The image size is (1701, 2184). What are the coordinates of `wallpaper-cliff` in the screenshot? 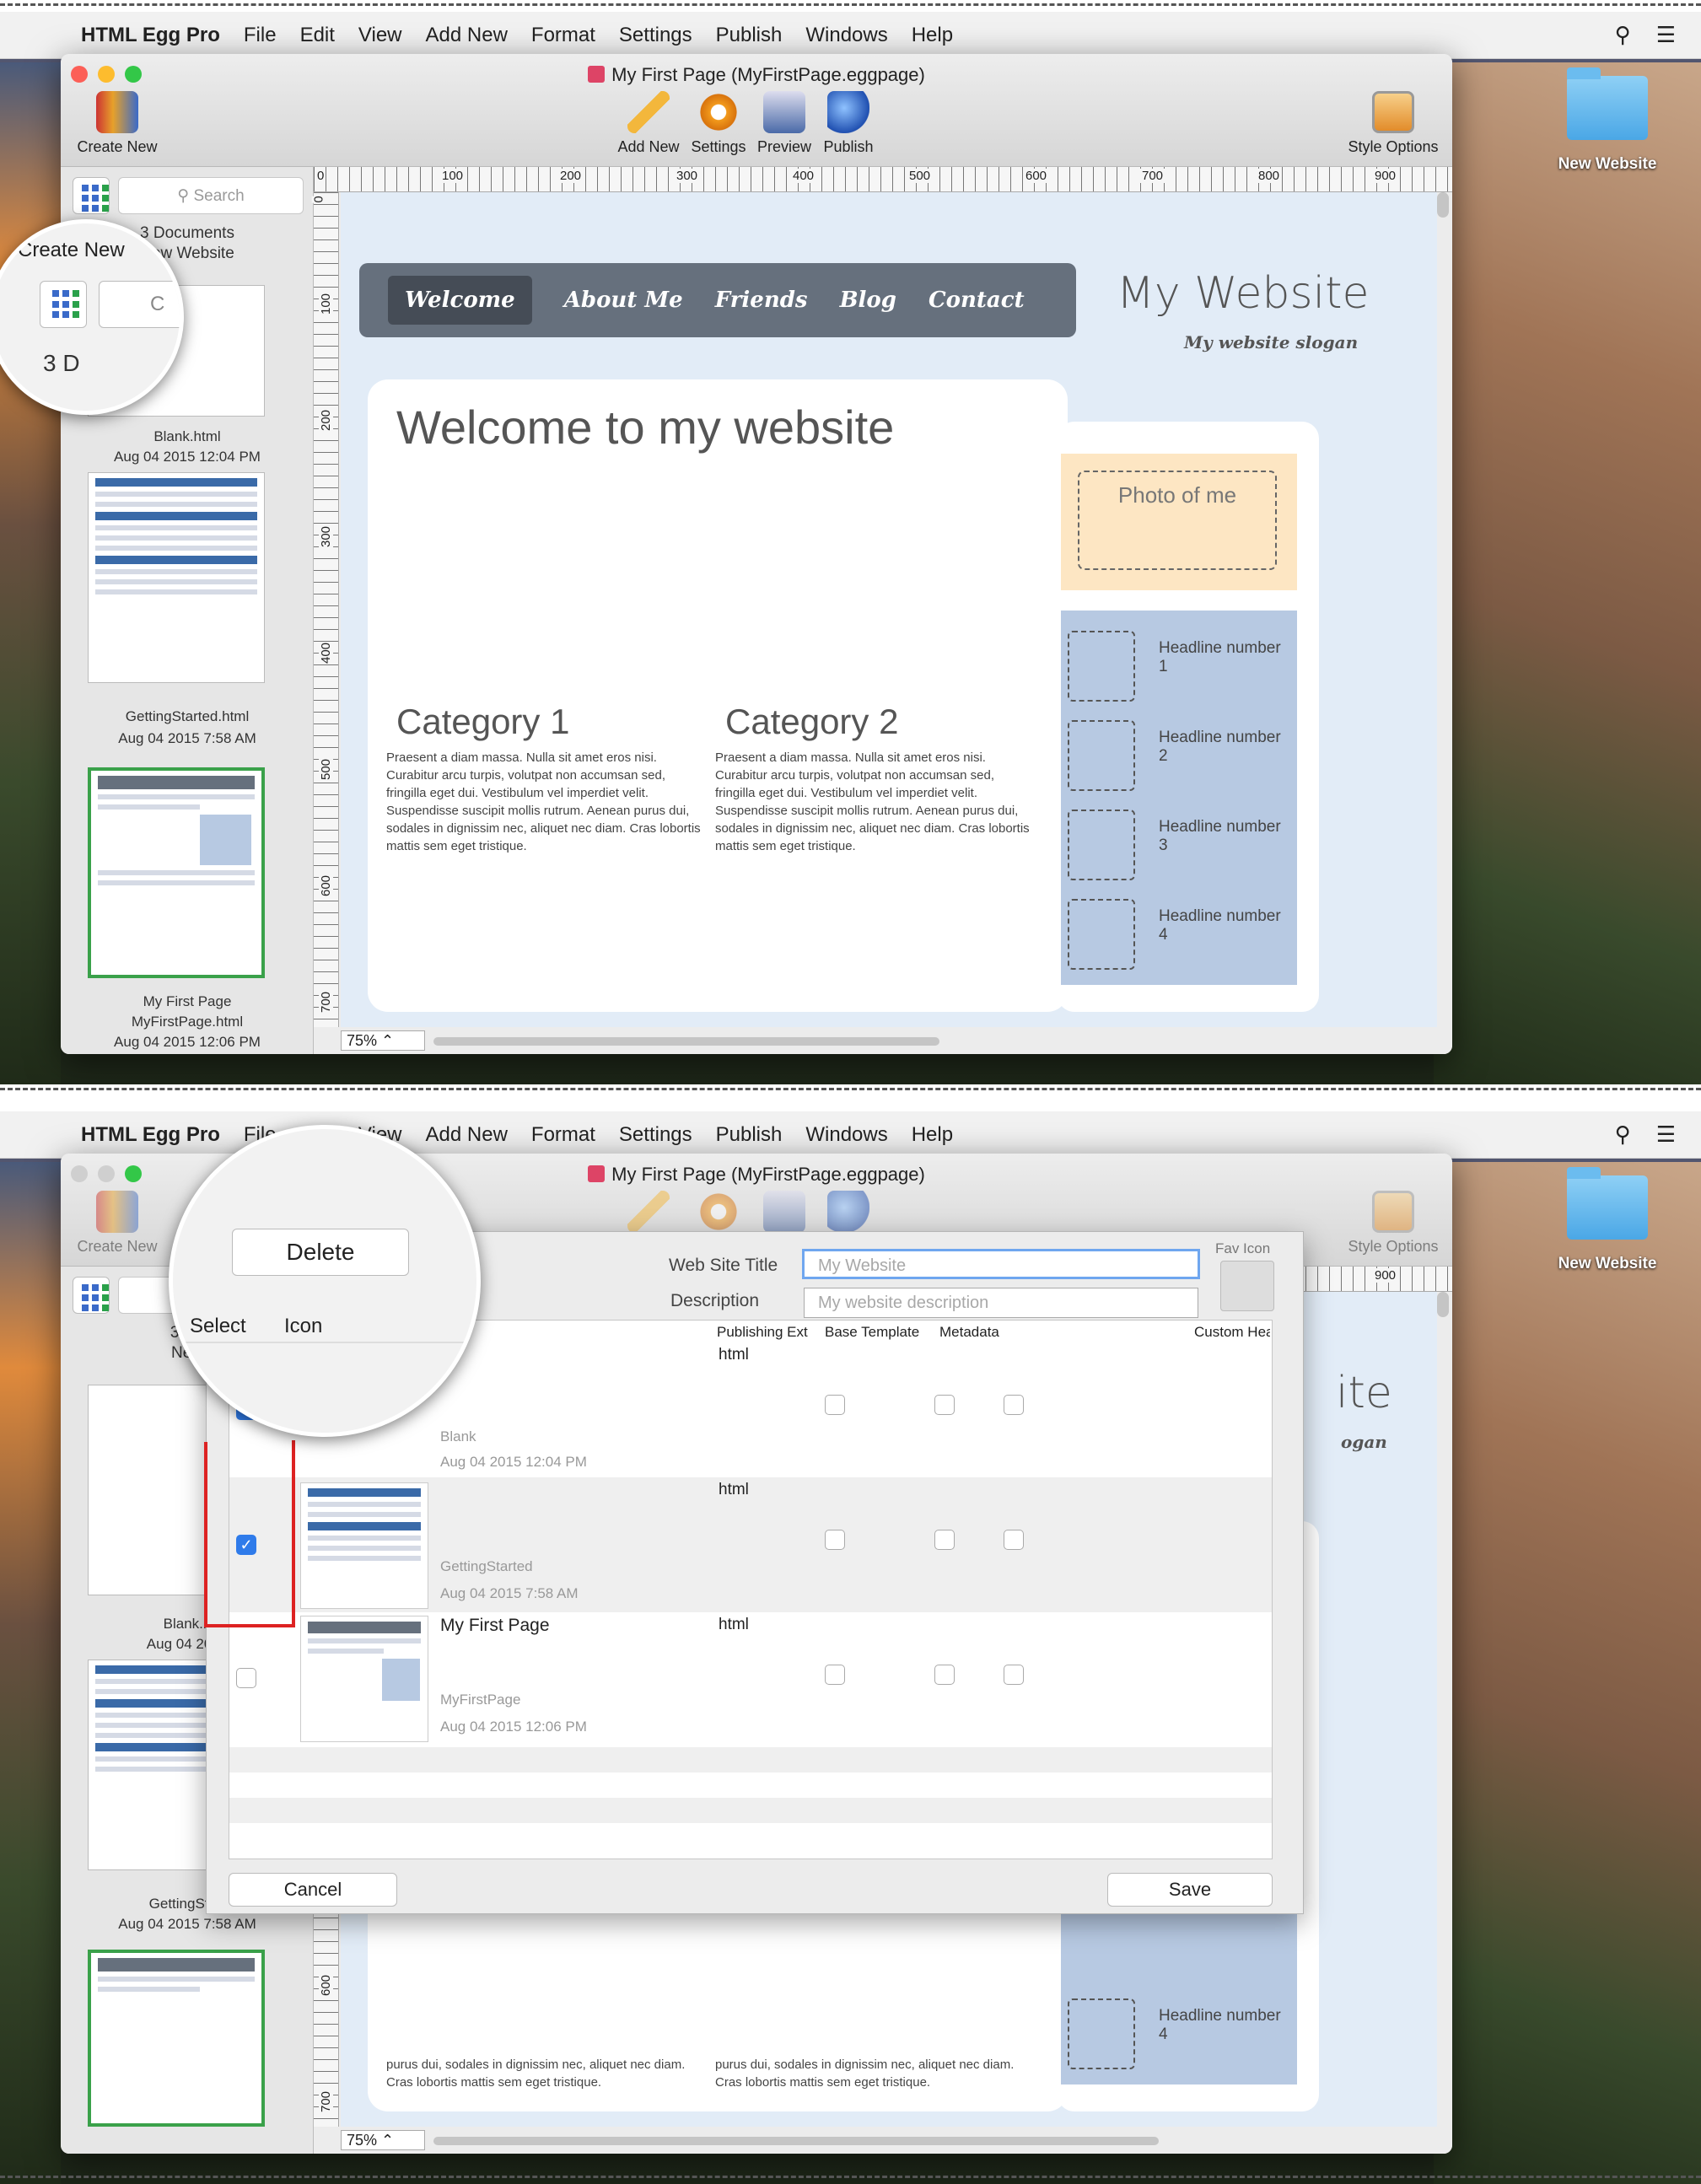 It's located at (1567, 573).